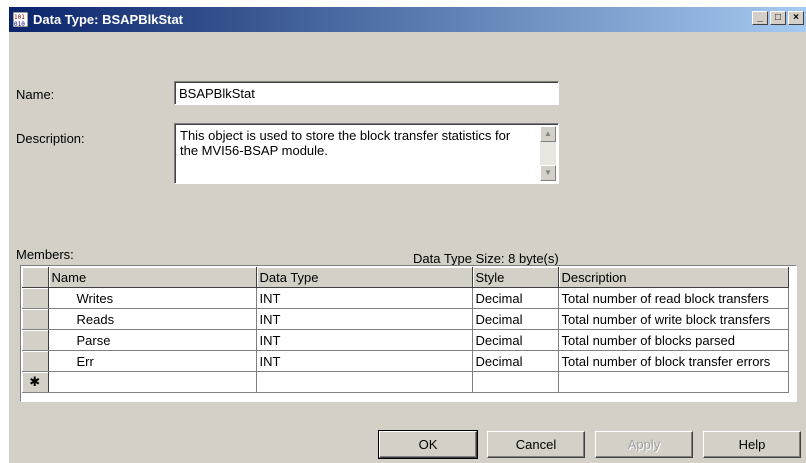  I want to click on member-description: Total number of blocks parsed, so click(673, 340).